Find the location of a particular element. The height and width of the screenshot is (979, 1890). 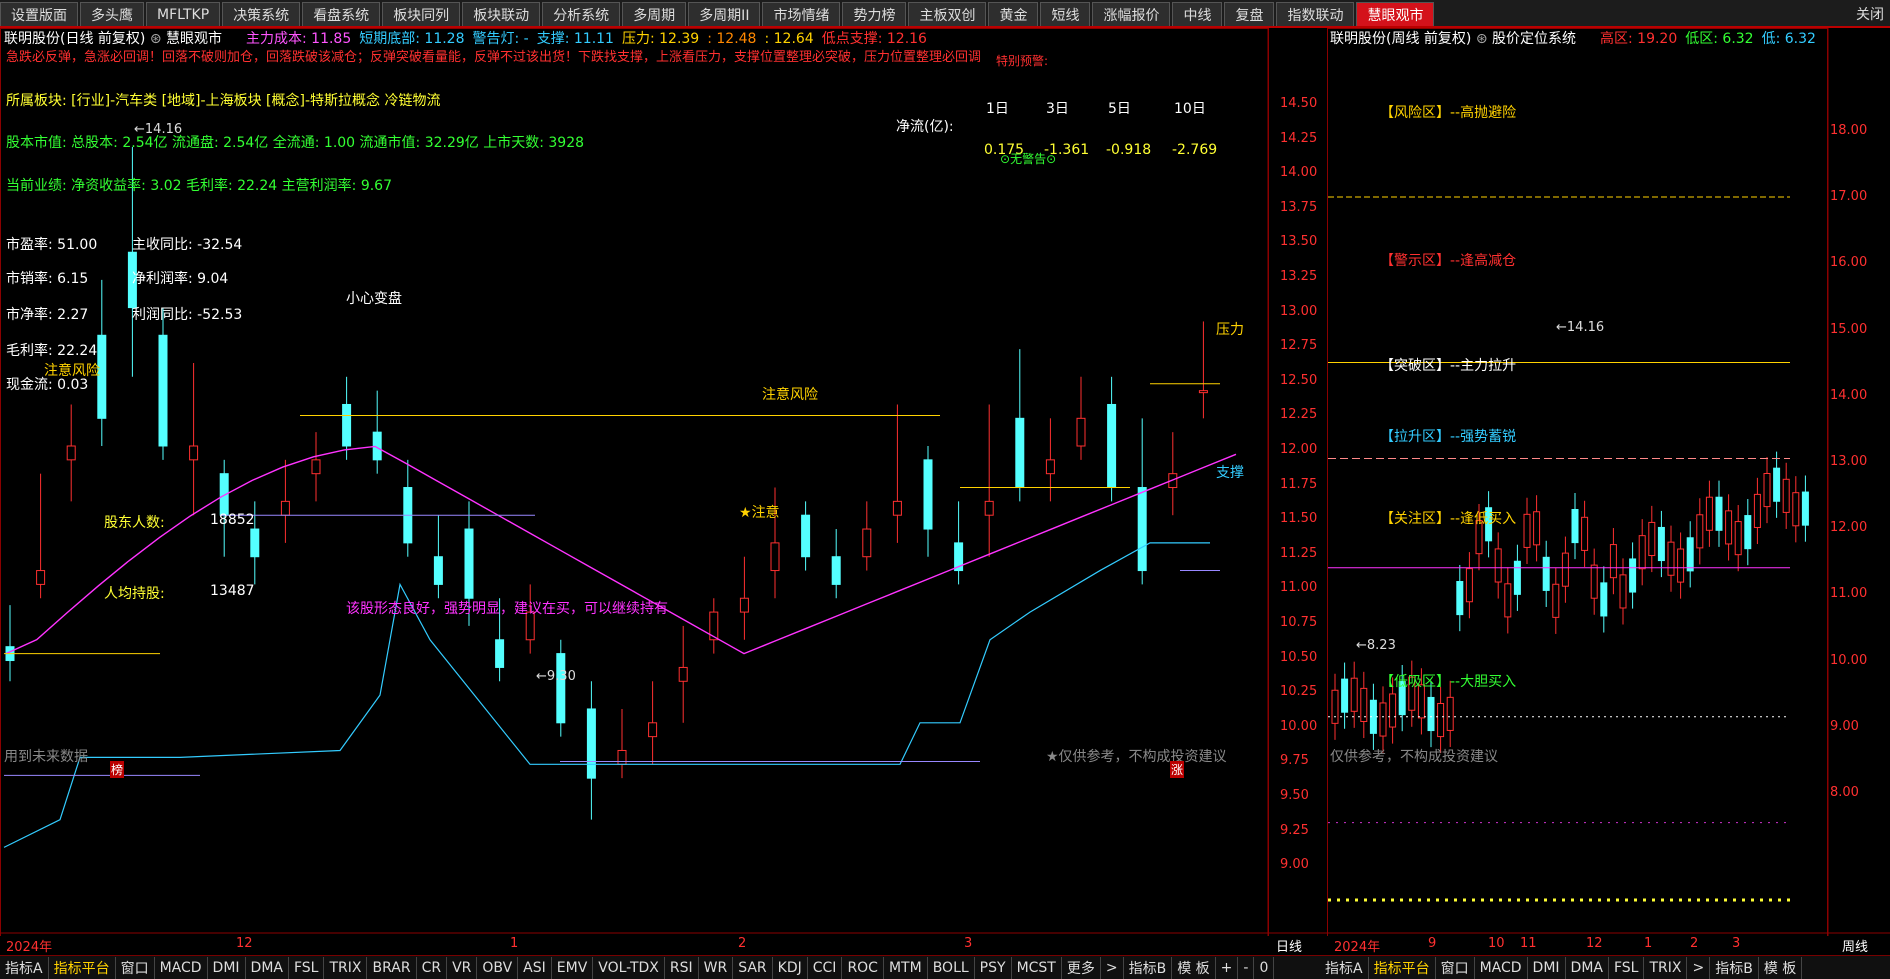

rank-badge: 榜 is located at coordinates (117, 769).